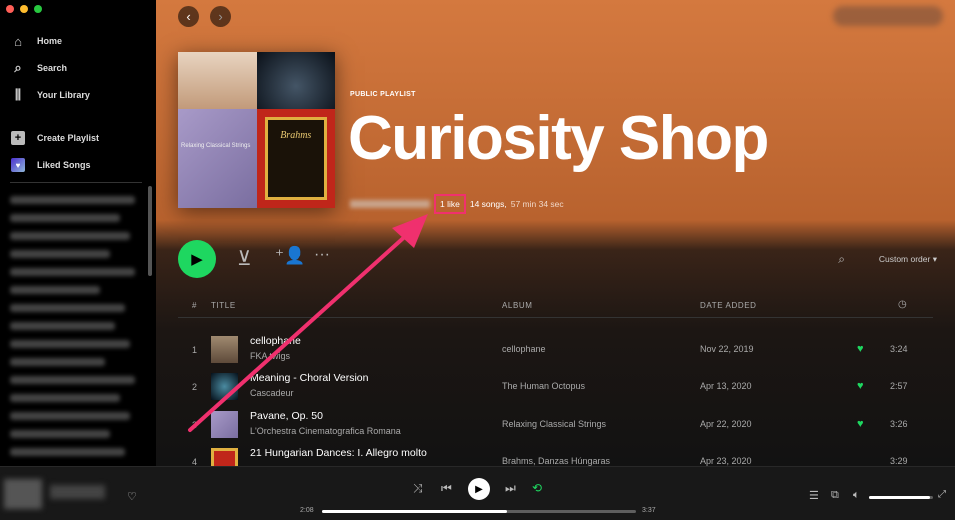  I want to click on more-options-button: ···, so click(322, 255).